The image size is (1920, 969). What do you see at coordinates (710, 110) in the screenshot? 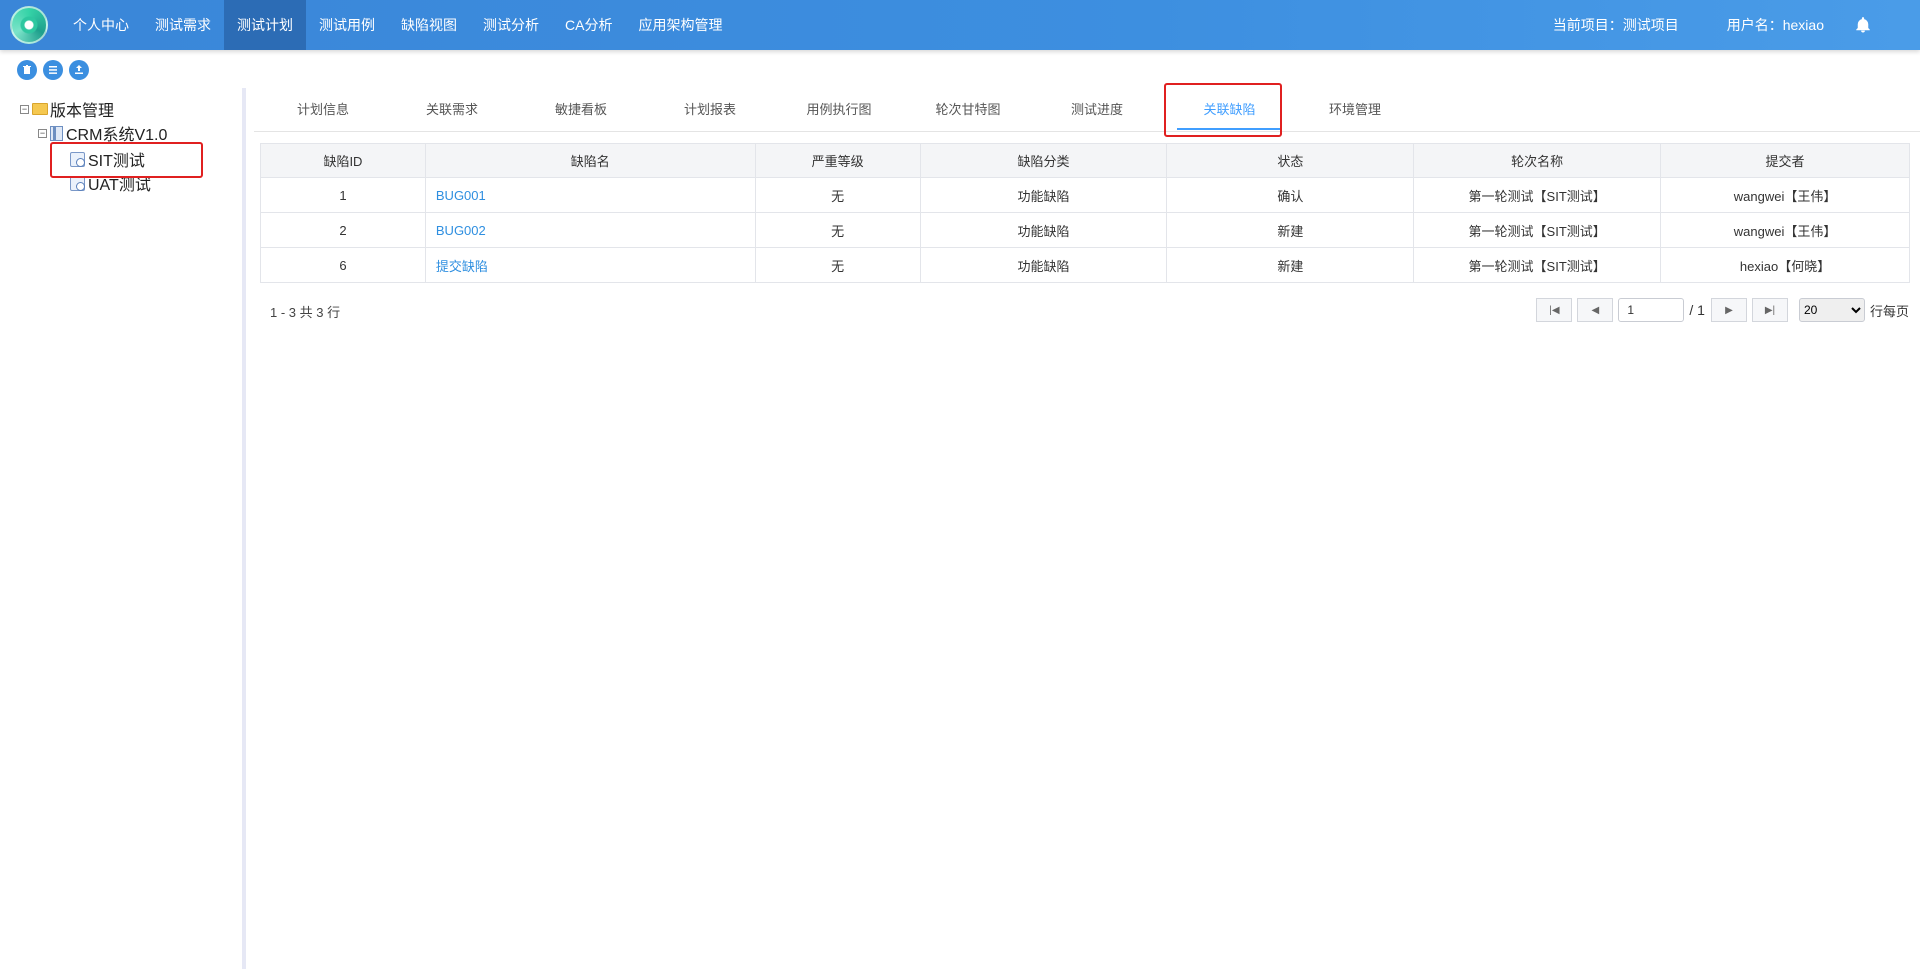
I see `tab-plan-report: 计划报表` at bounding box center [710, 110].